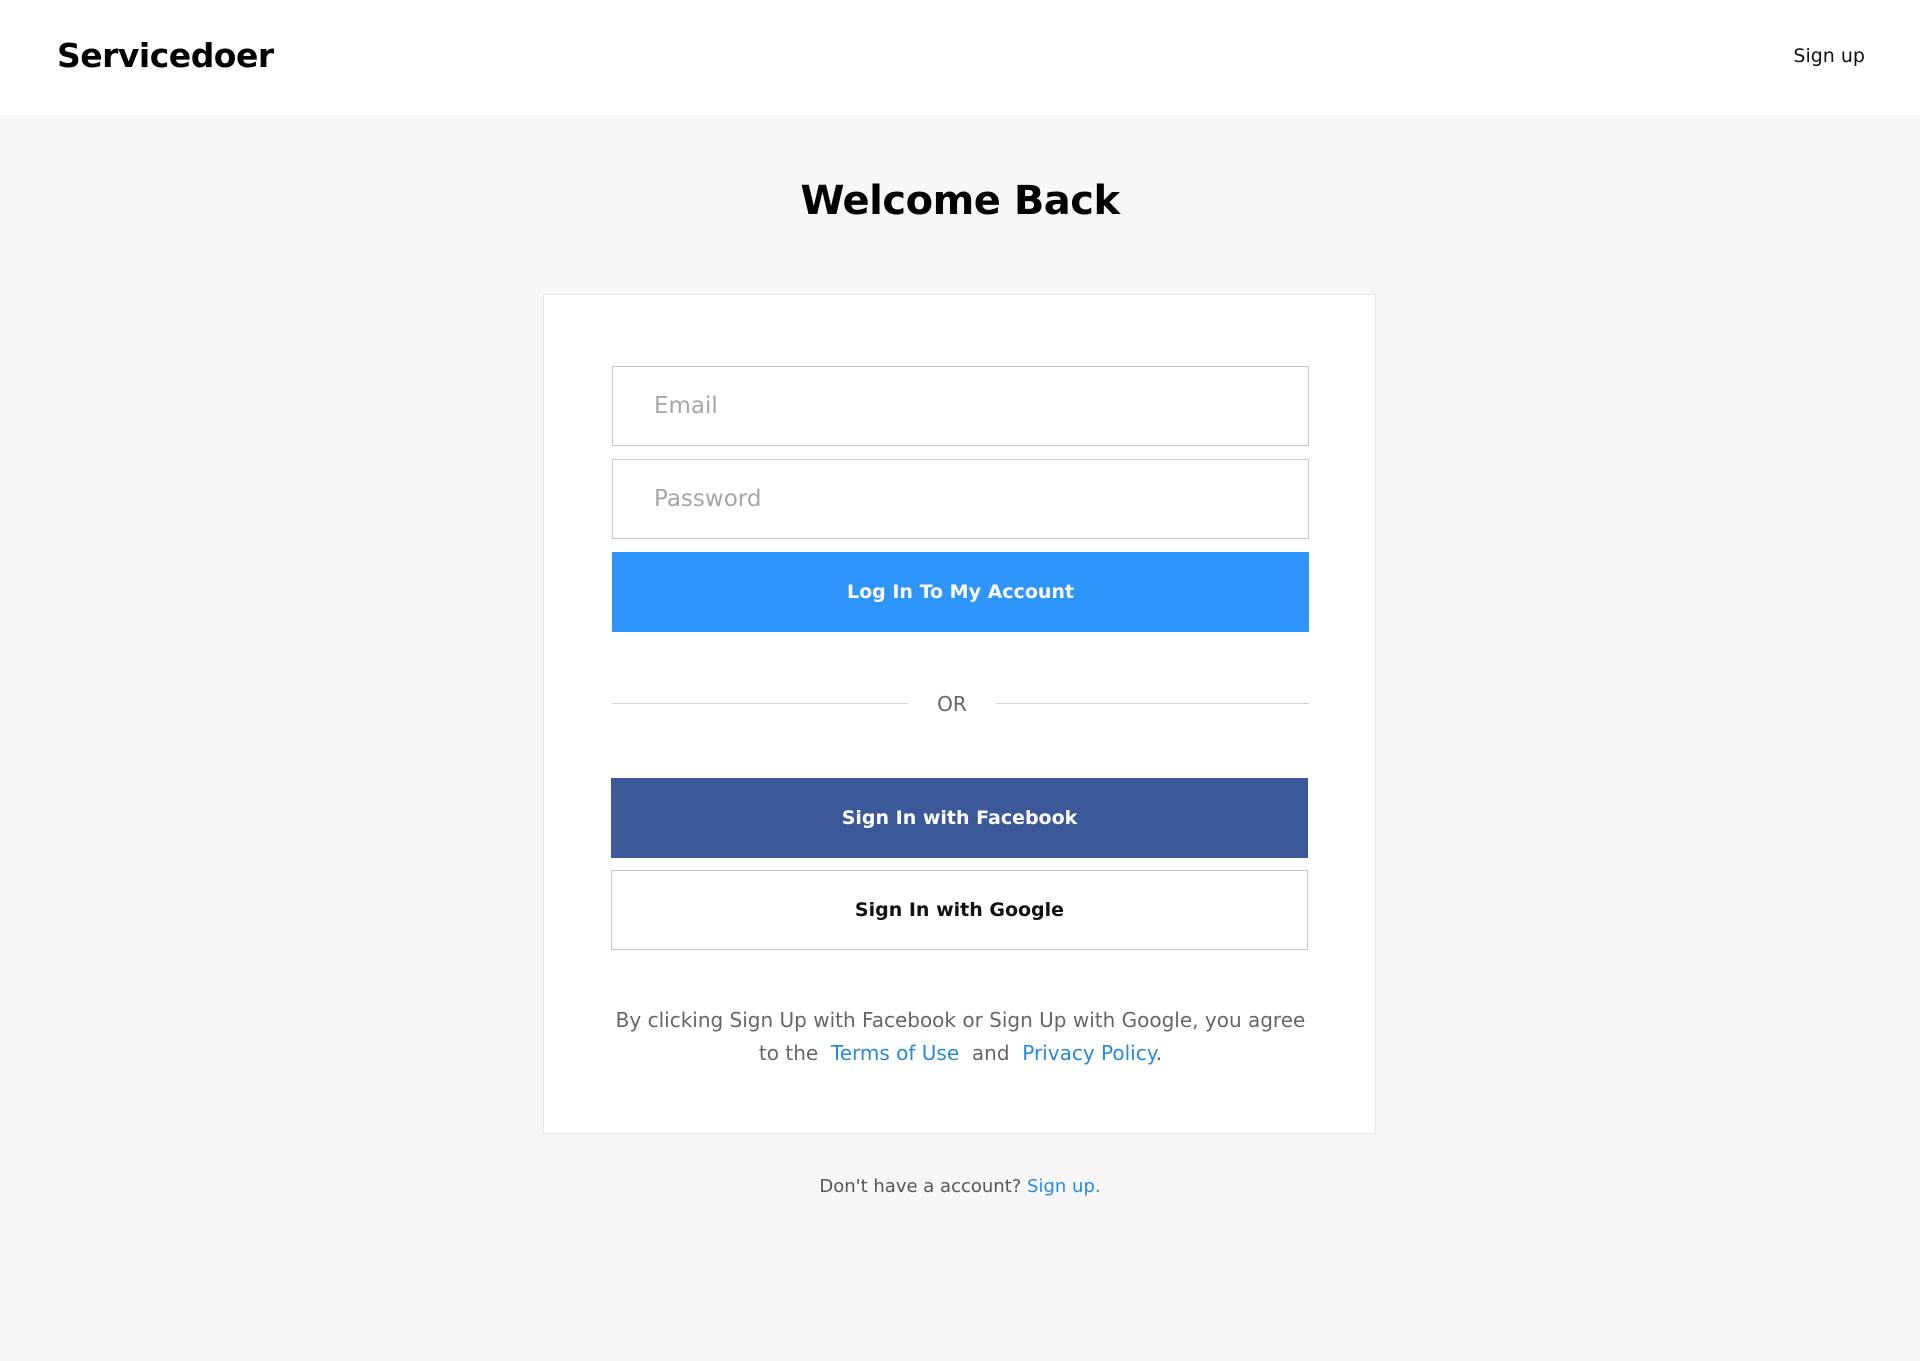  I want to click on or-divider-label: OR, so click(952, 704).